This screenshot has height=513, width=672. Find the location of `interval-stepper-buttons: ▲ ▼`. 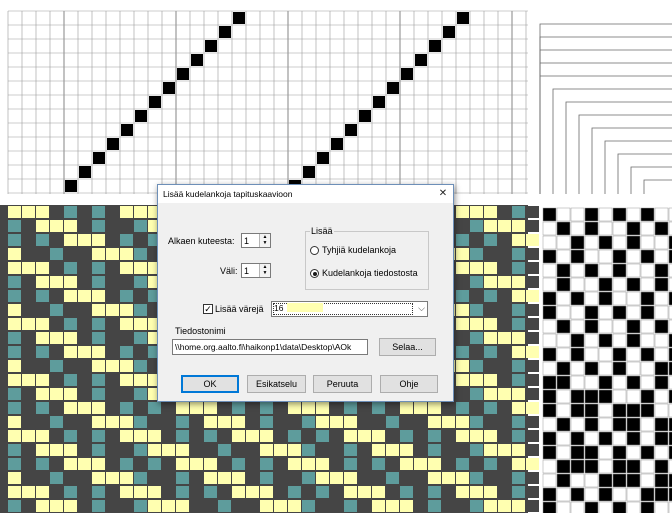

interval-stepper-buttons: ▲ ▼ is located at coordinates (264, 270).